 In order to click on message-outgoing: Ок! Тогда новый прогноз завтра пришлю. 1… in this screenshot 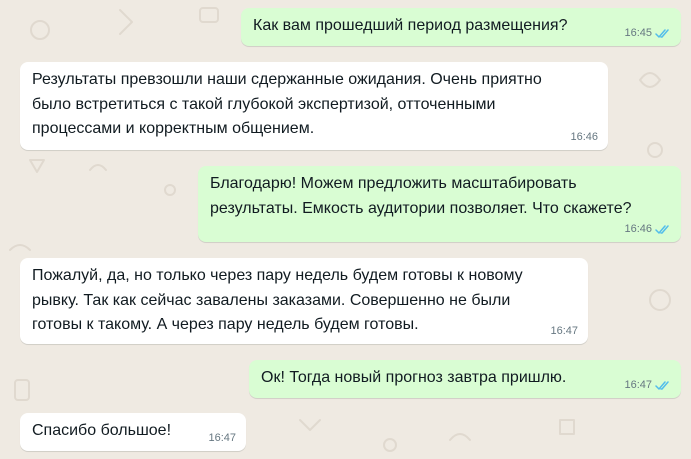, I will do `click(465, 379)`.